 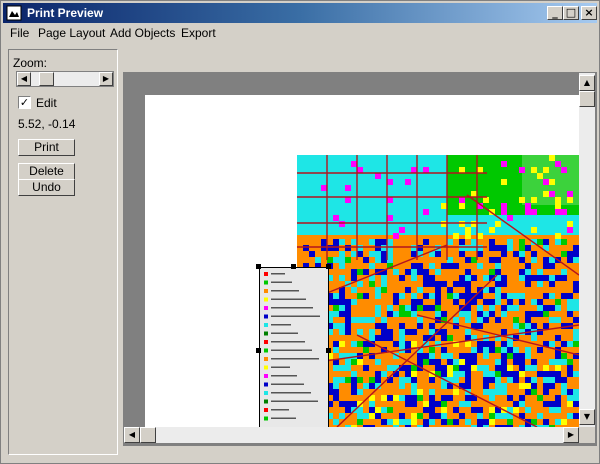 What do you see at coordinates (46, 103) in the screenshot?
I see `edit-label: Edit` at bounding box center [46, 103].